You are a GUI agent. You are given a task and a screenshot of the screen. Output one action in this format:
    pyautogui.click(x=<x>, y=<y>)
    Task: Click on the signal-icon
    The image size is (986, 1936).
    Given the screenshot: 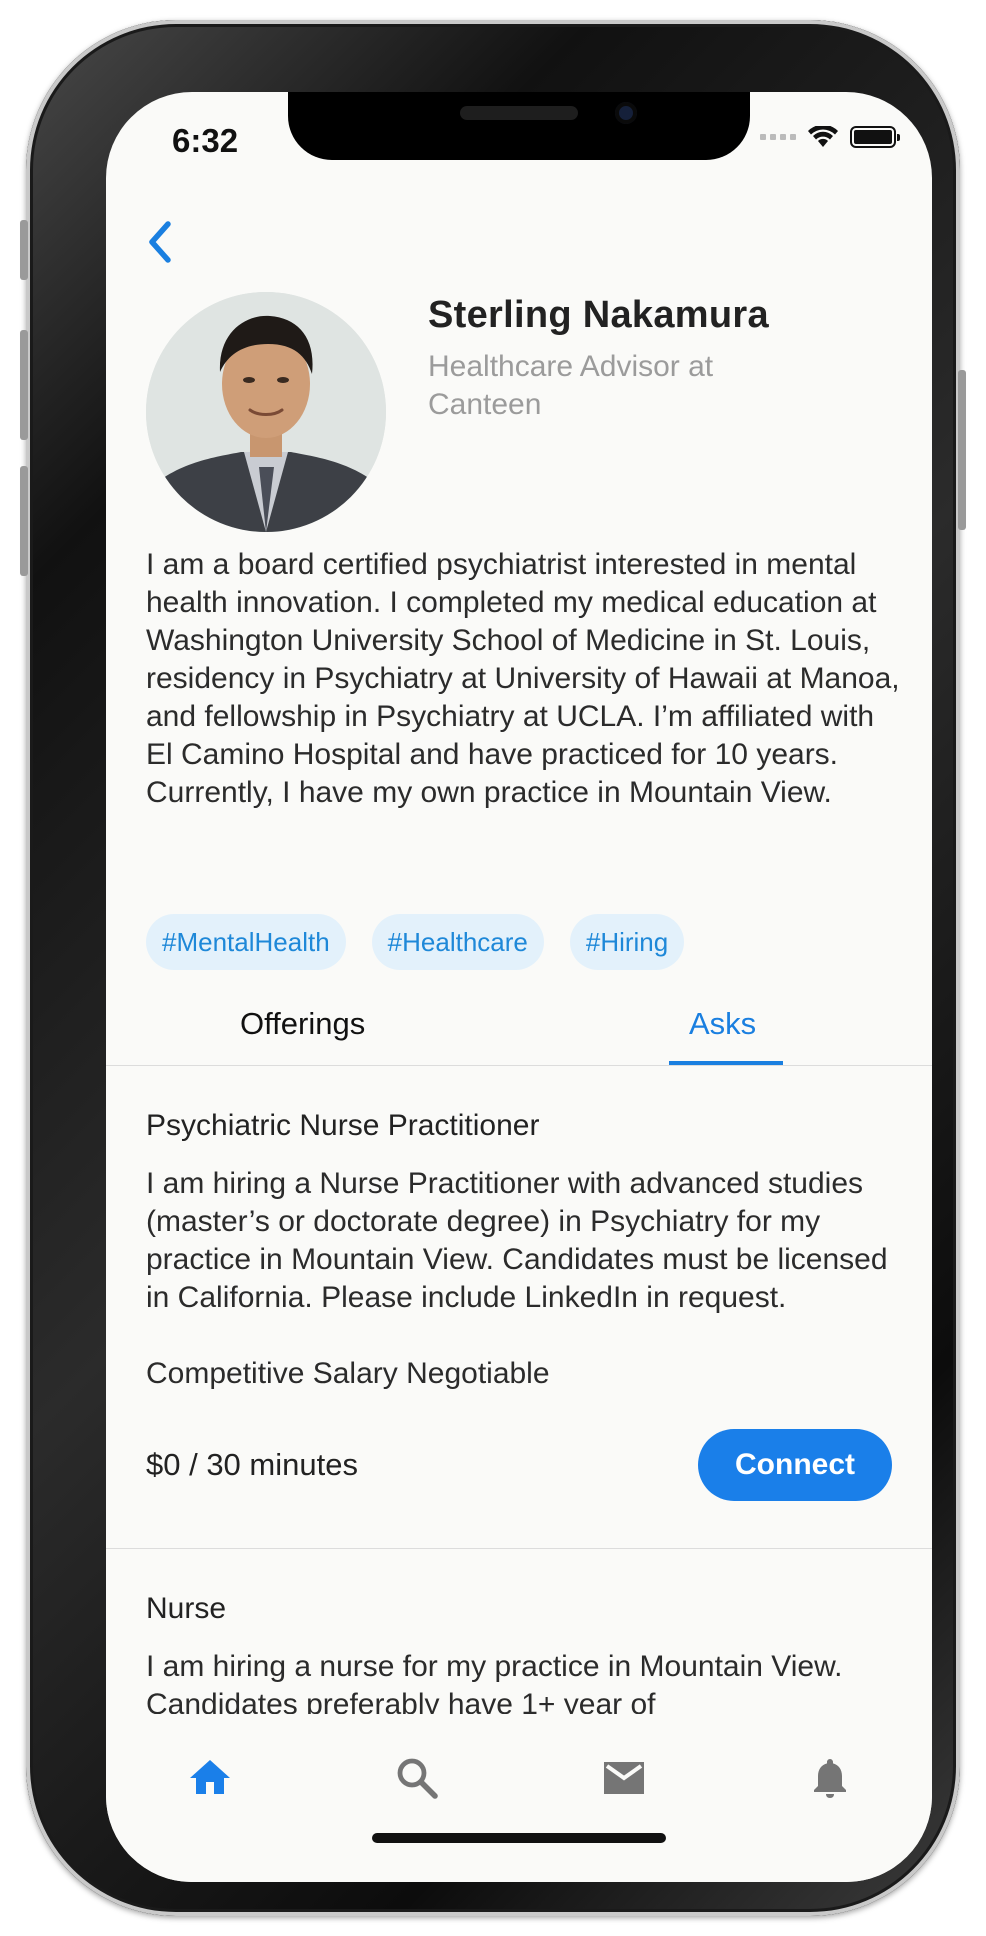 What is the action you would take?
    pyautogui.click(x=778, y=137)
    